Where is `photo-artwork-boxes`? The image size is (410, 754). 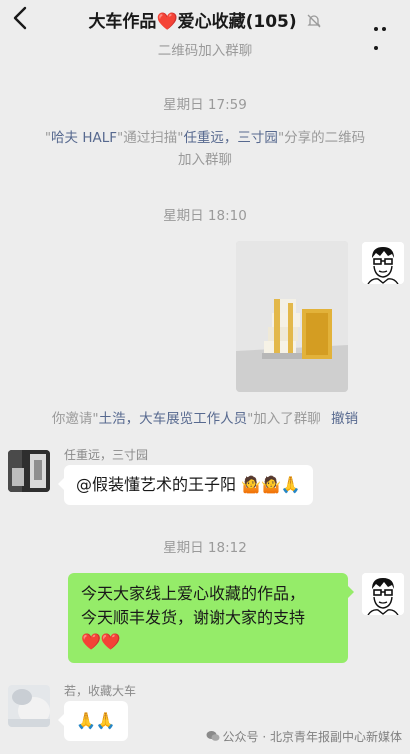 photo-artwork-boxes is located at coordinates (292, 316).